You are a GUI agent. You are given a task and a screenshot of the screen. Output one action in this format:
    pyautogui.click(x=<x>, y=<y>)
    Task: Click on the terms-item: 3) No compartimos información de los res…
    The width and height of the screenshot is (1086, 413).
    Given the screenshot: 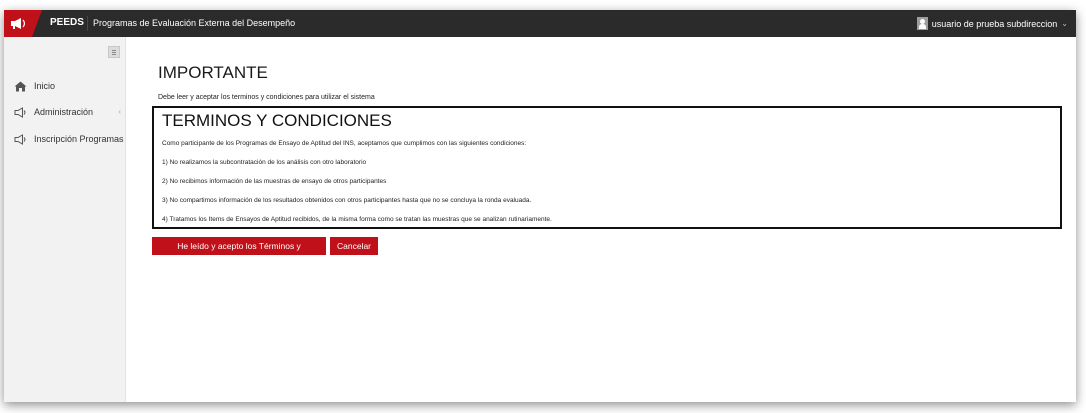 What is the action you would take?
    pyautogui.click(x=347, y=200)
    